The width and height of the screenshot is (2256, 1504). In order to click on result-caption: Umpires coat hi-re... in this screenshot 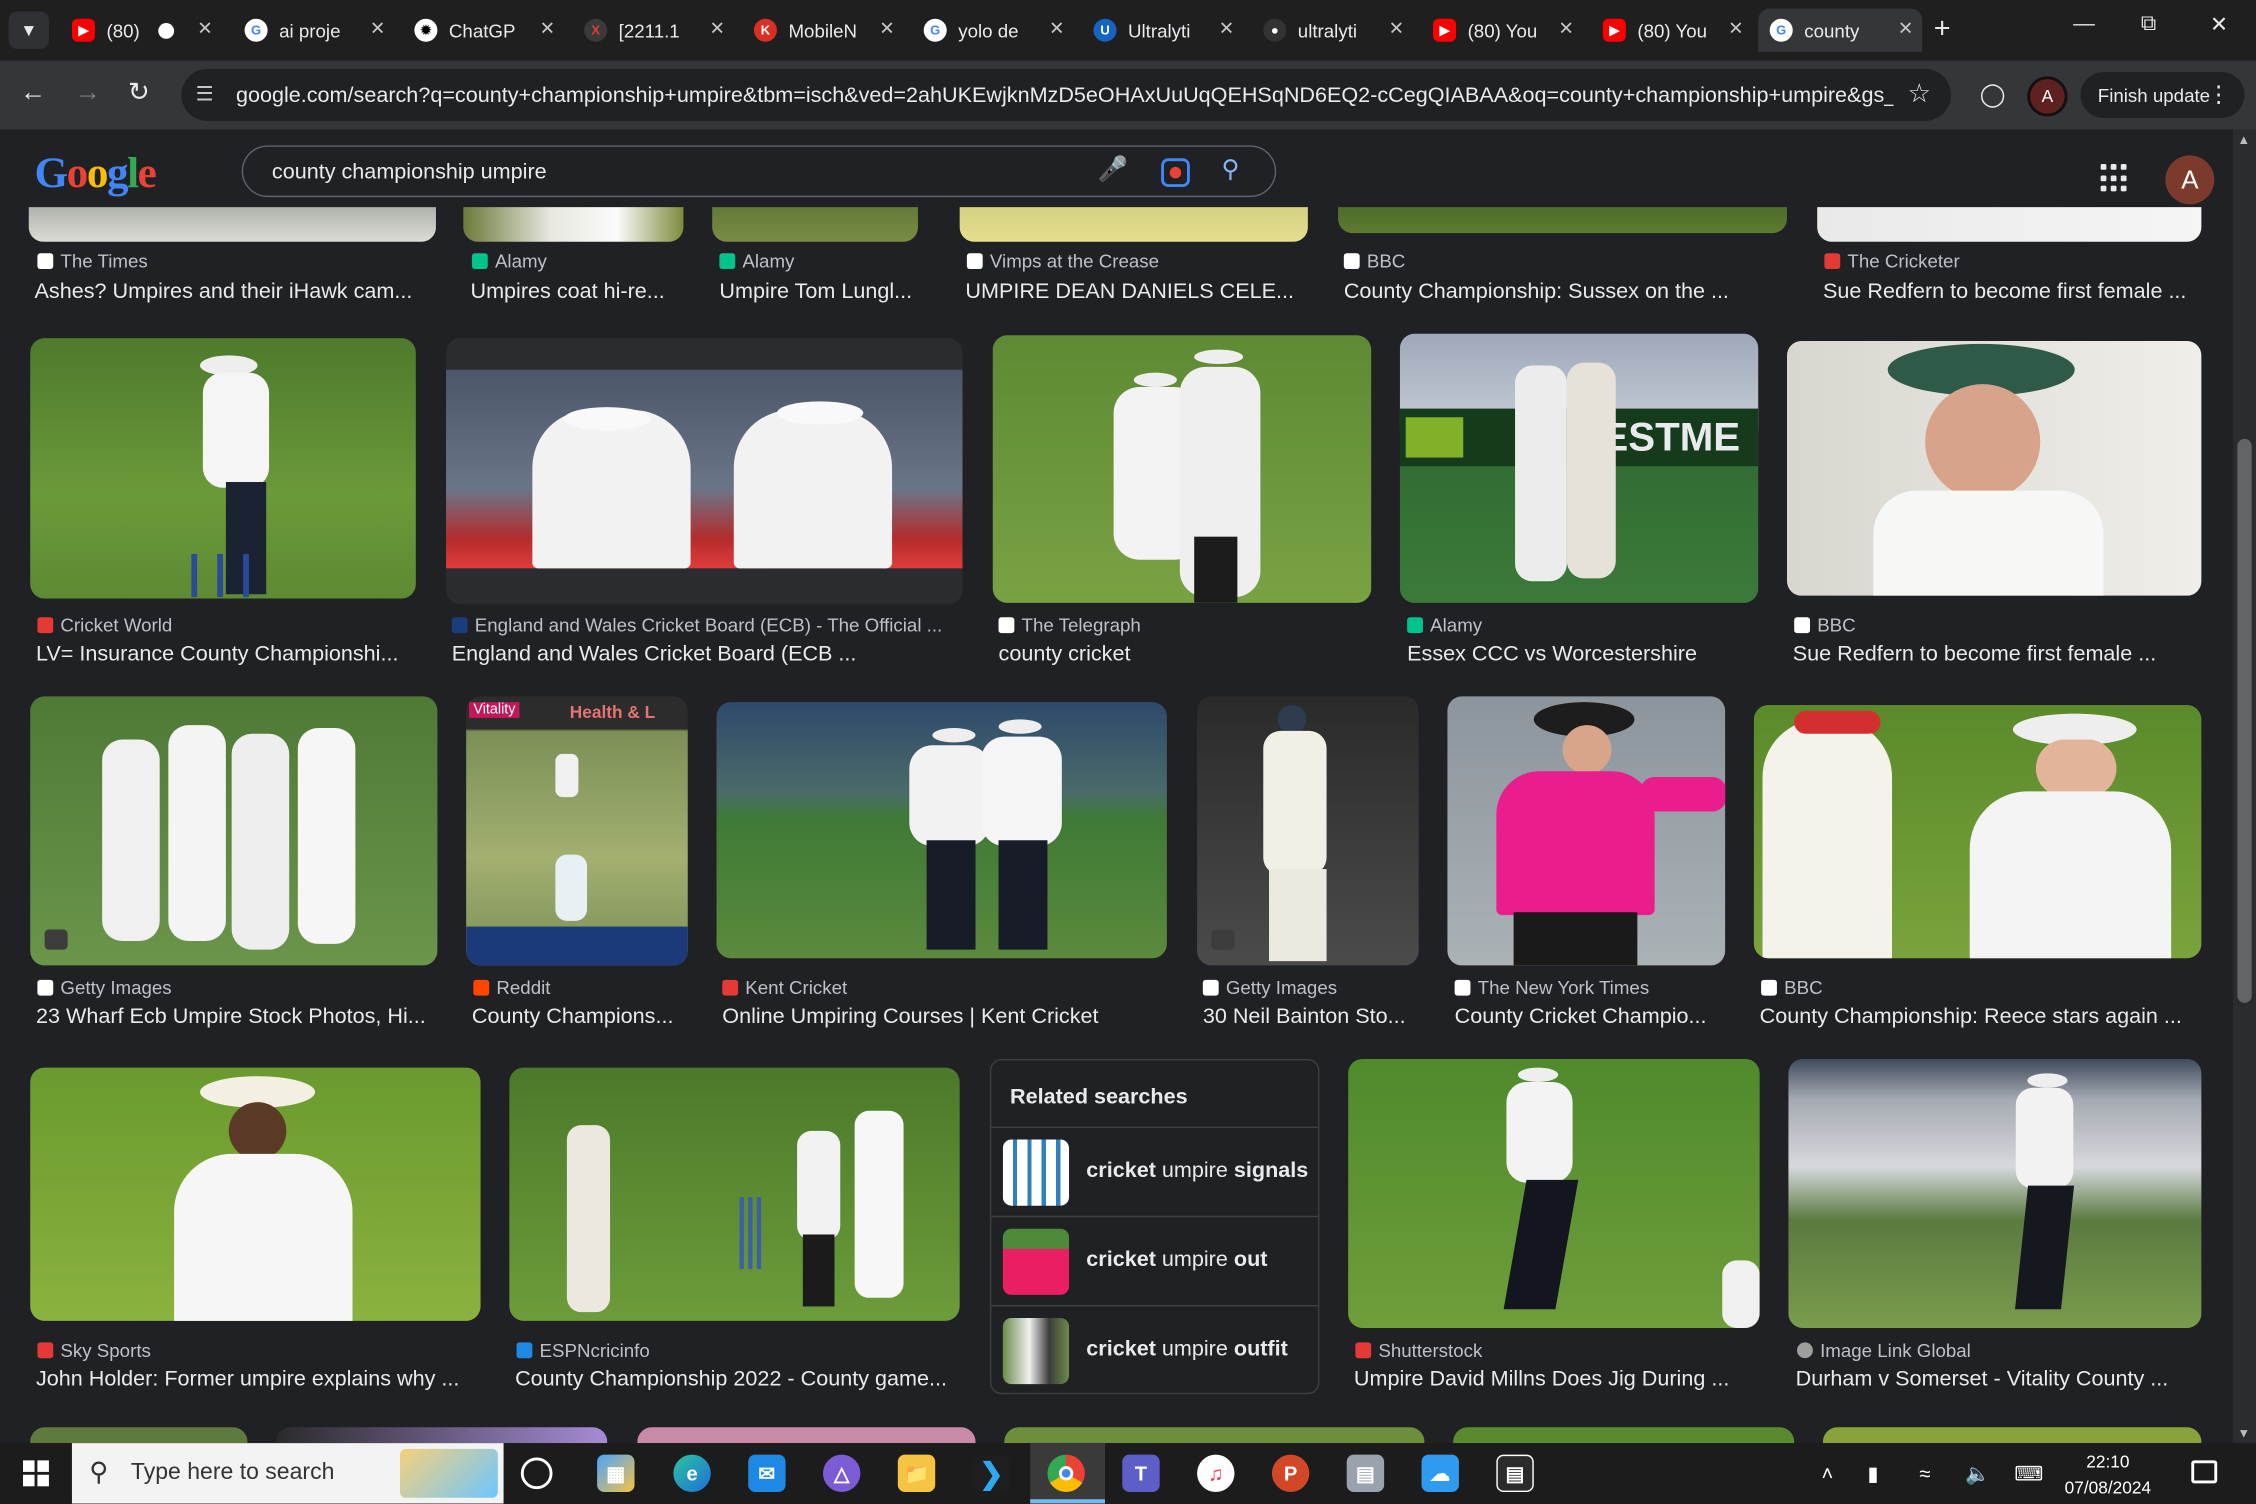, I will do `click(578, 291)`.